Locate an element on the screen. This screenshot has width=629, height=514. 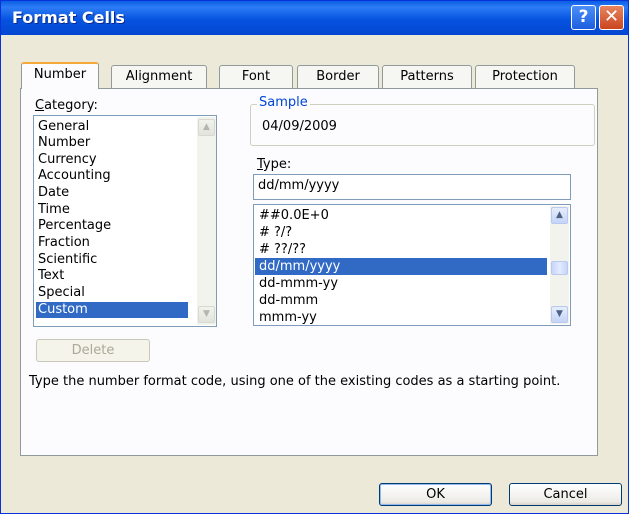
category-scrollbar: ▲ ▼ is located at coordinates (206, 221).